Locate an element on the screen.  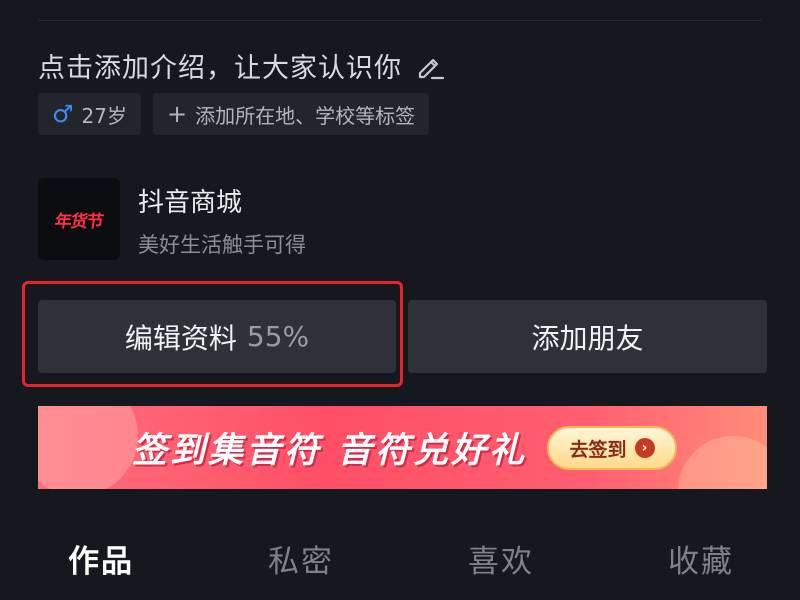
add-tags-label: 添加所在地、学校等标签 is located at coordinates (305, 115).